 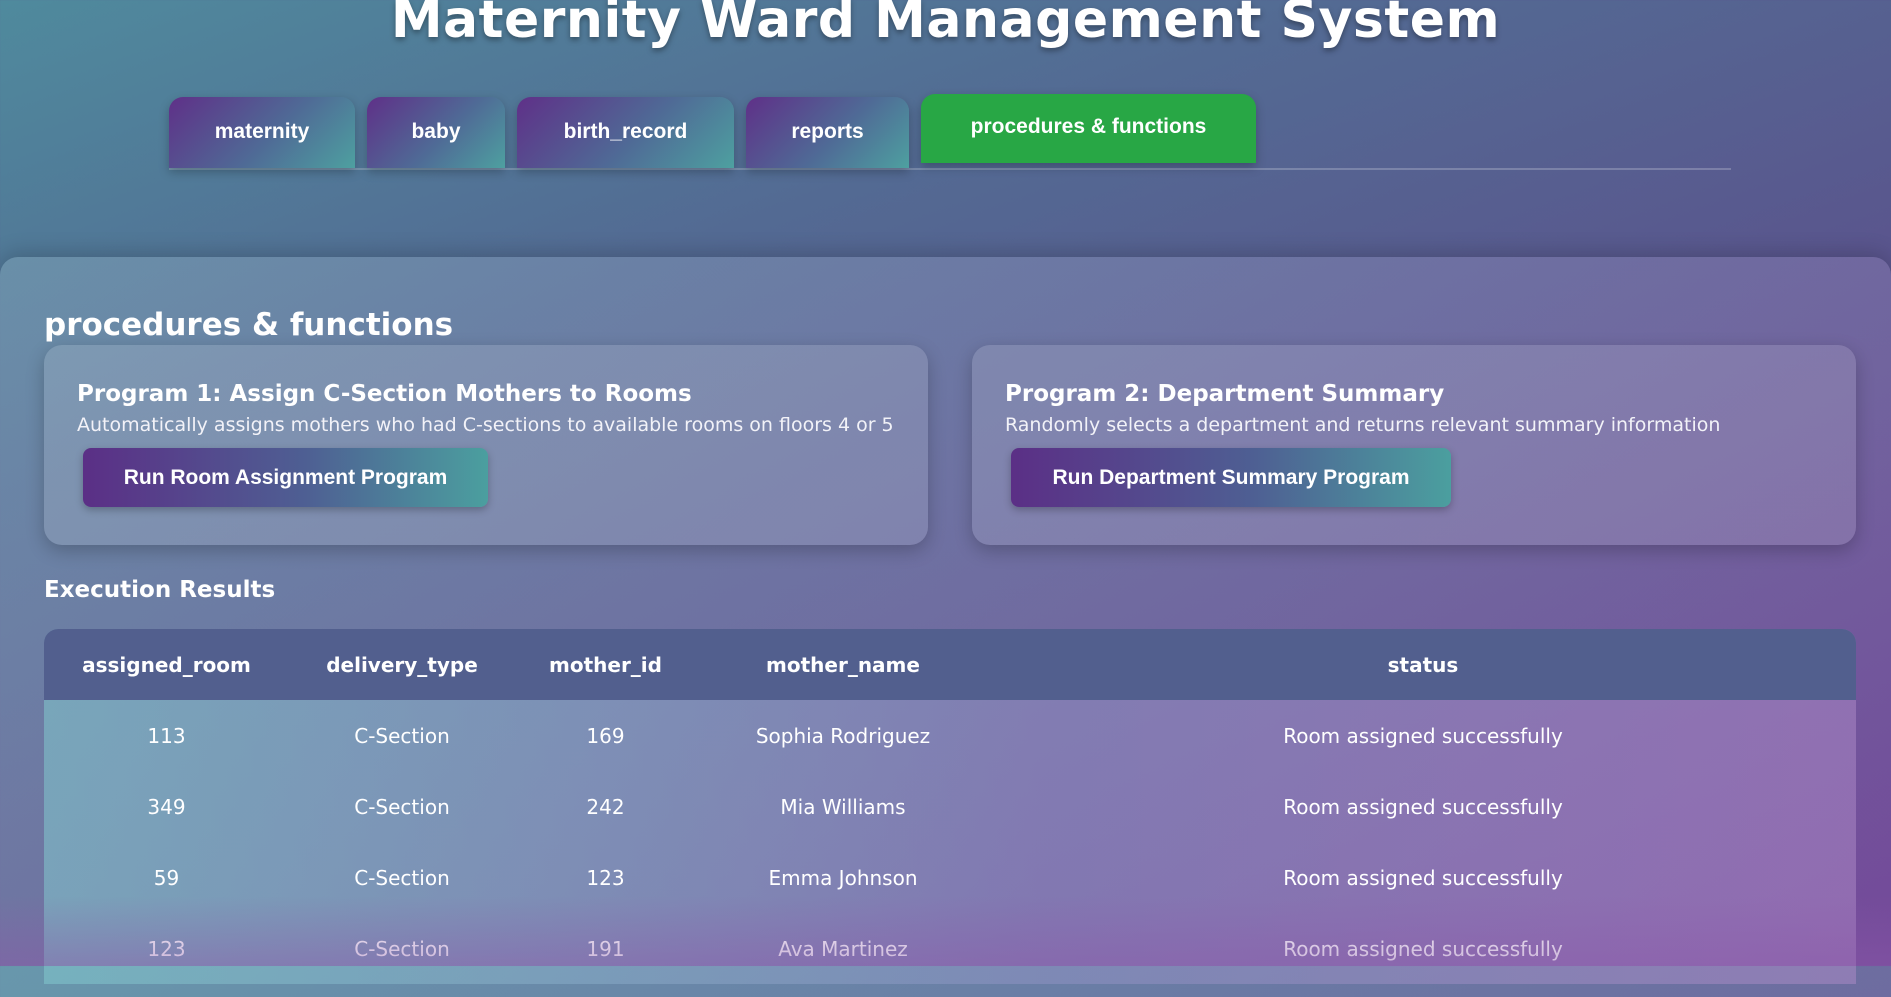 What do you see at coordinates (166, 735) in the screenshot?
I see `cell-assigned-room: 113` at bounding box center [166, 735].